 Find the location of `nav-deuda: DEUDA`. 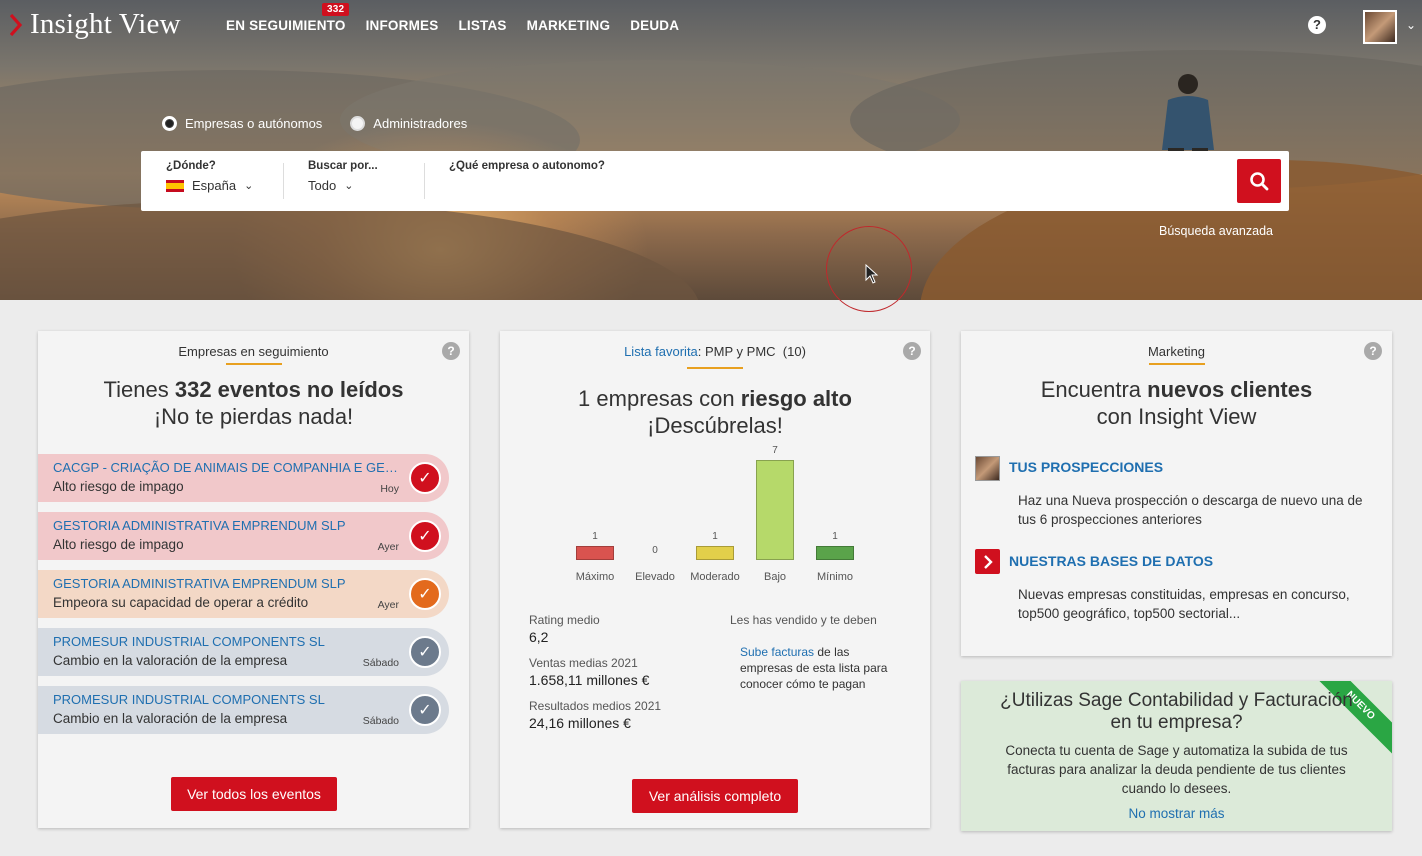

nav-deuda: DEUDA is located at coordinates (654, 25).